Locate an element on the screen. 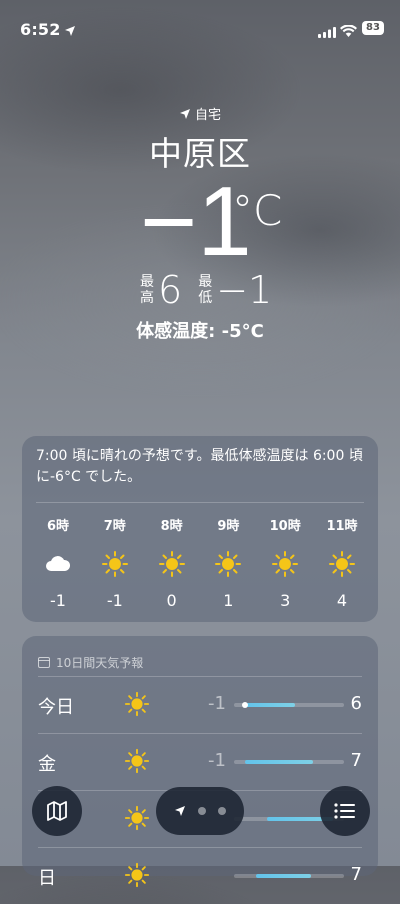 This screenshot has width=400, height=904. day-name: 日 is located at coordinates (47, 878).